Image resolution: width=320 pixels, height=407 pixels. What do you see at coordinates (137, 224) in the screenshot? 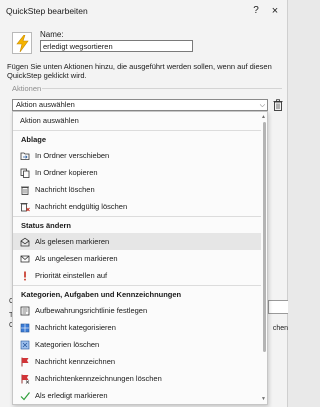
I see `group-header: Status ändern` at bounding box center [137, 224].